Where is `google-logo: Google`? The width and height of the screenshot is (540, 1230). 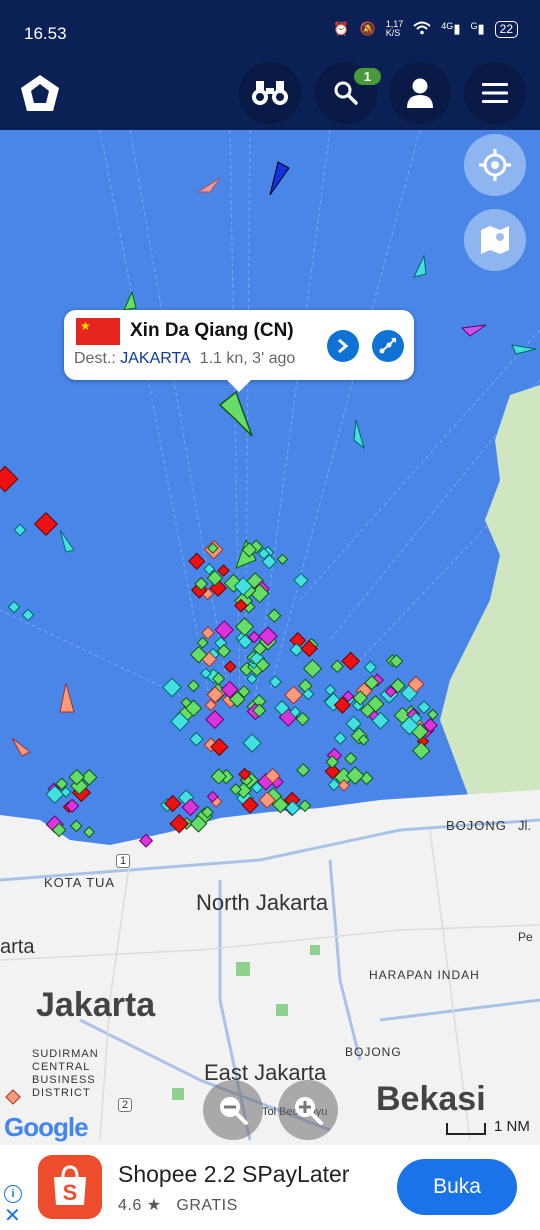 google-logo: Google is located at coordinates (46, 1127).